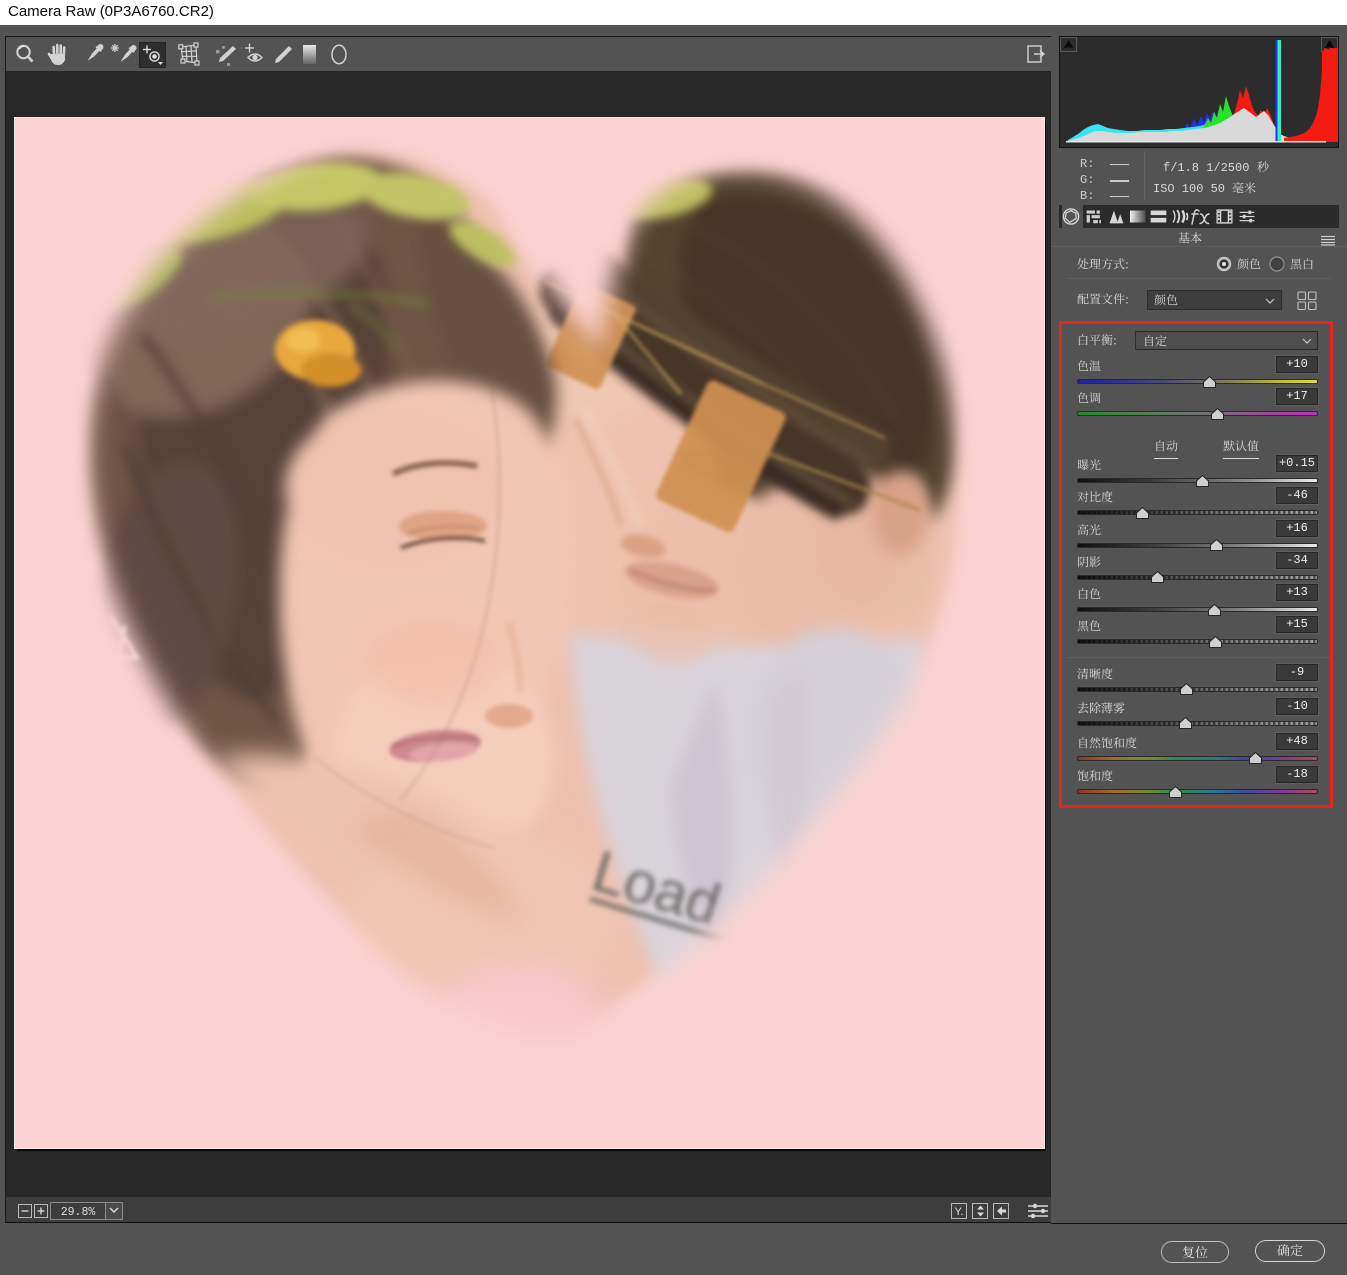 This screenshot has height=1275, width=1347. I want to click on svg-text: Y., so click(959, 1212).